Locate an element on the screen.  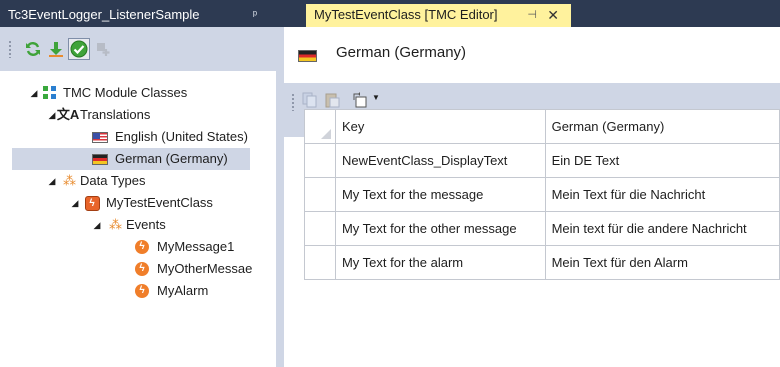
cell-value: Mein Text für die Nachricht is located at coordinates (662, 194).